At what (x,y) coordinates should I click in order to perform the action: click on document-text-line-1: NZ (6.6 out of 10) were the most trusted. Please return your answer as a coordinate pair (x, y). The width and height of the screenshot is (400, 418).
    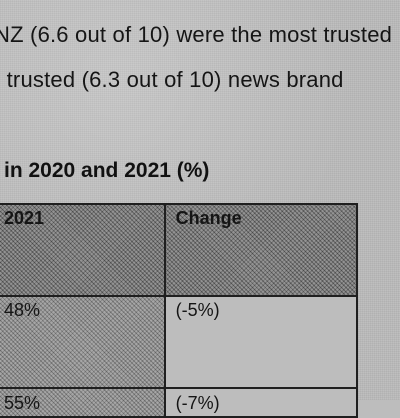
    Looking at the image, I should click on (196, 34).